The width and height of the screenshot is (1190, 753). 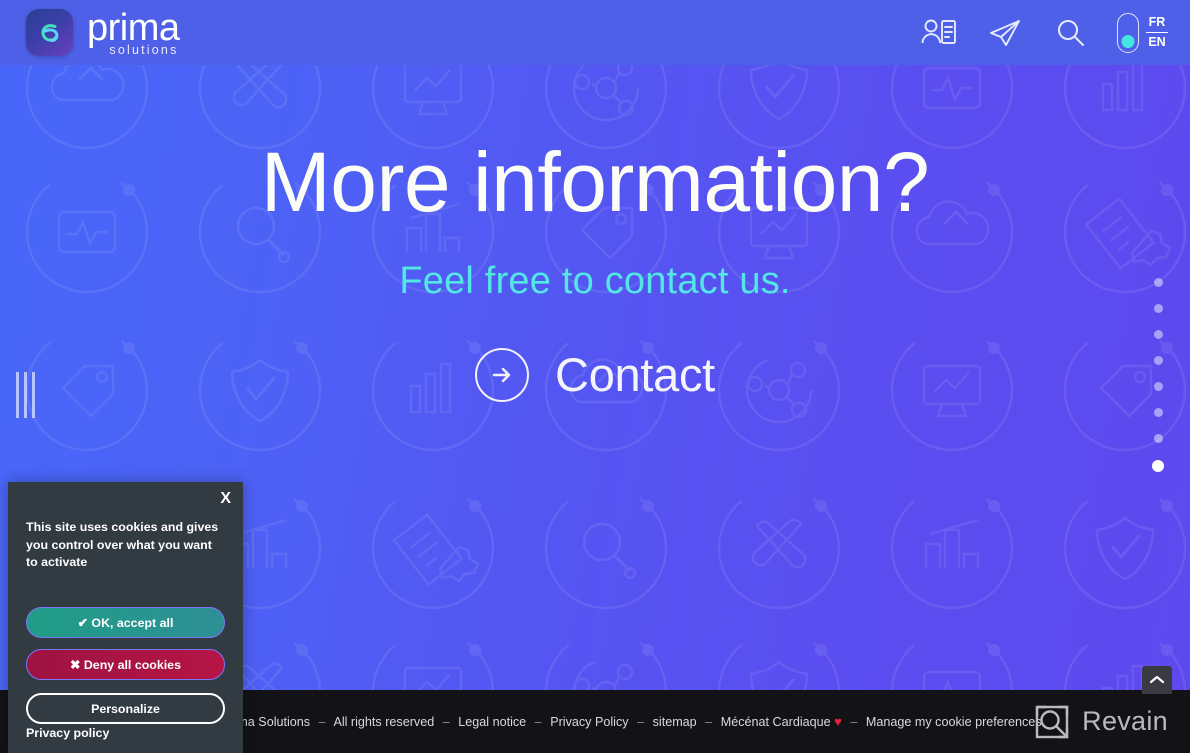 What do you see at coordinates (595, 182) in the screenshot?
I see `page-title: More information?` at bounding box center [595, 182].